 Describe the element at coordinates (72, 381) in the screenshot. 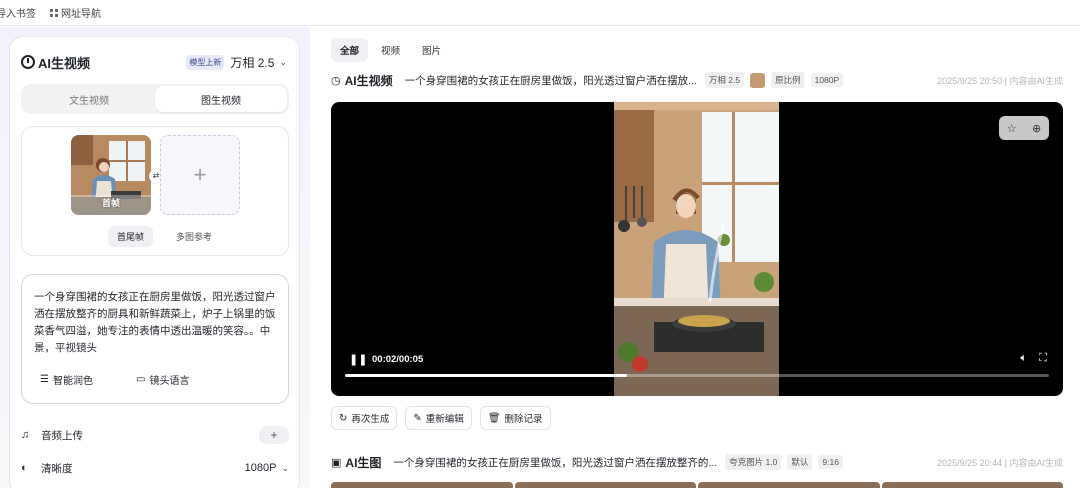

I see `smart-polish-label: 智能润色` at that location.